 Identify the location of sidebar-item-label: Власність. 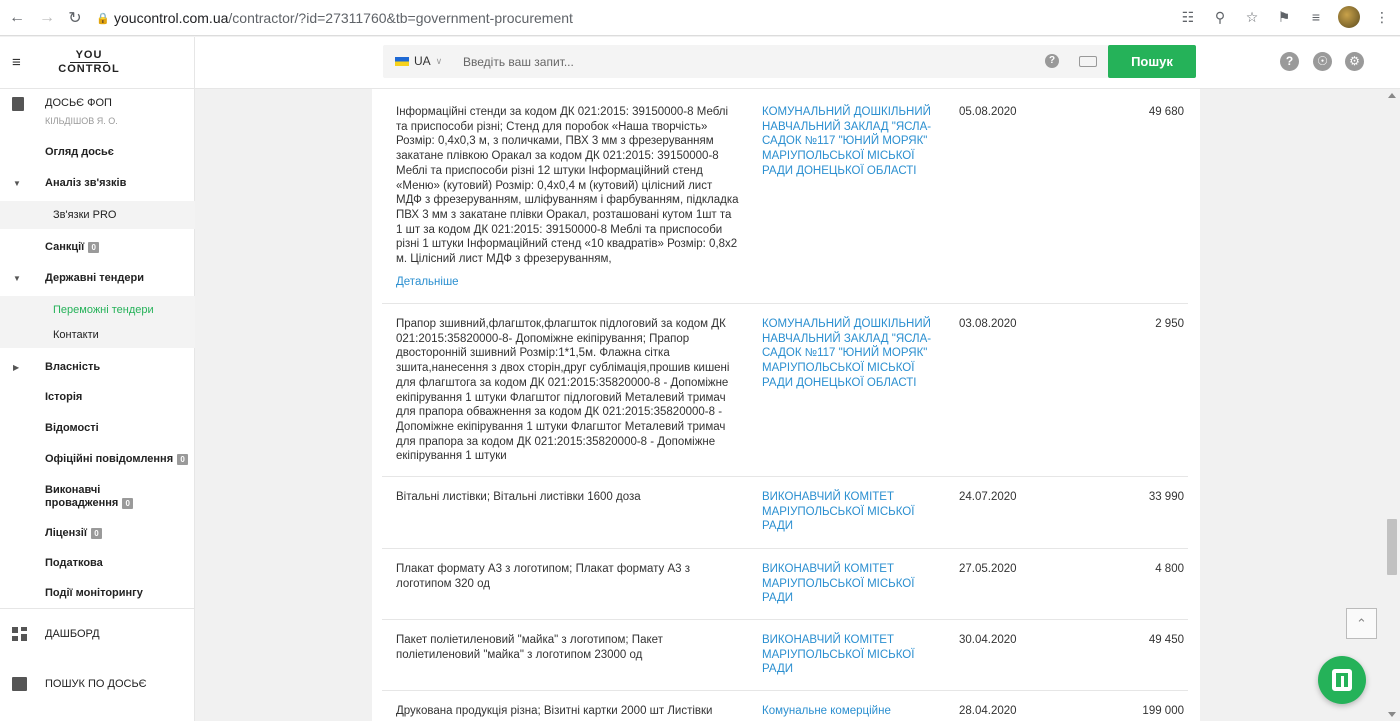
(73, 367).